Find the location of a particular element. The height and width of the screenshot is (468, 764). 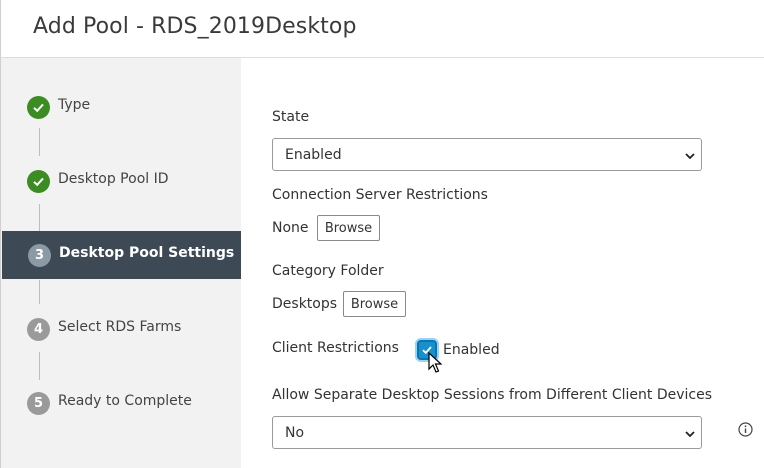

step-number-badge: 4 is located at coordinates (38, 329).